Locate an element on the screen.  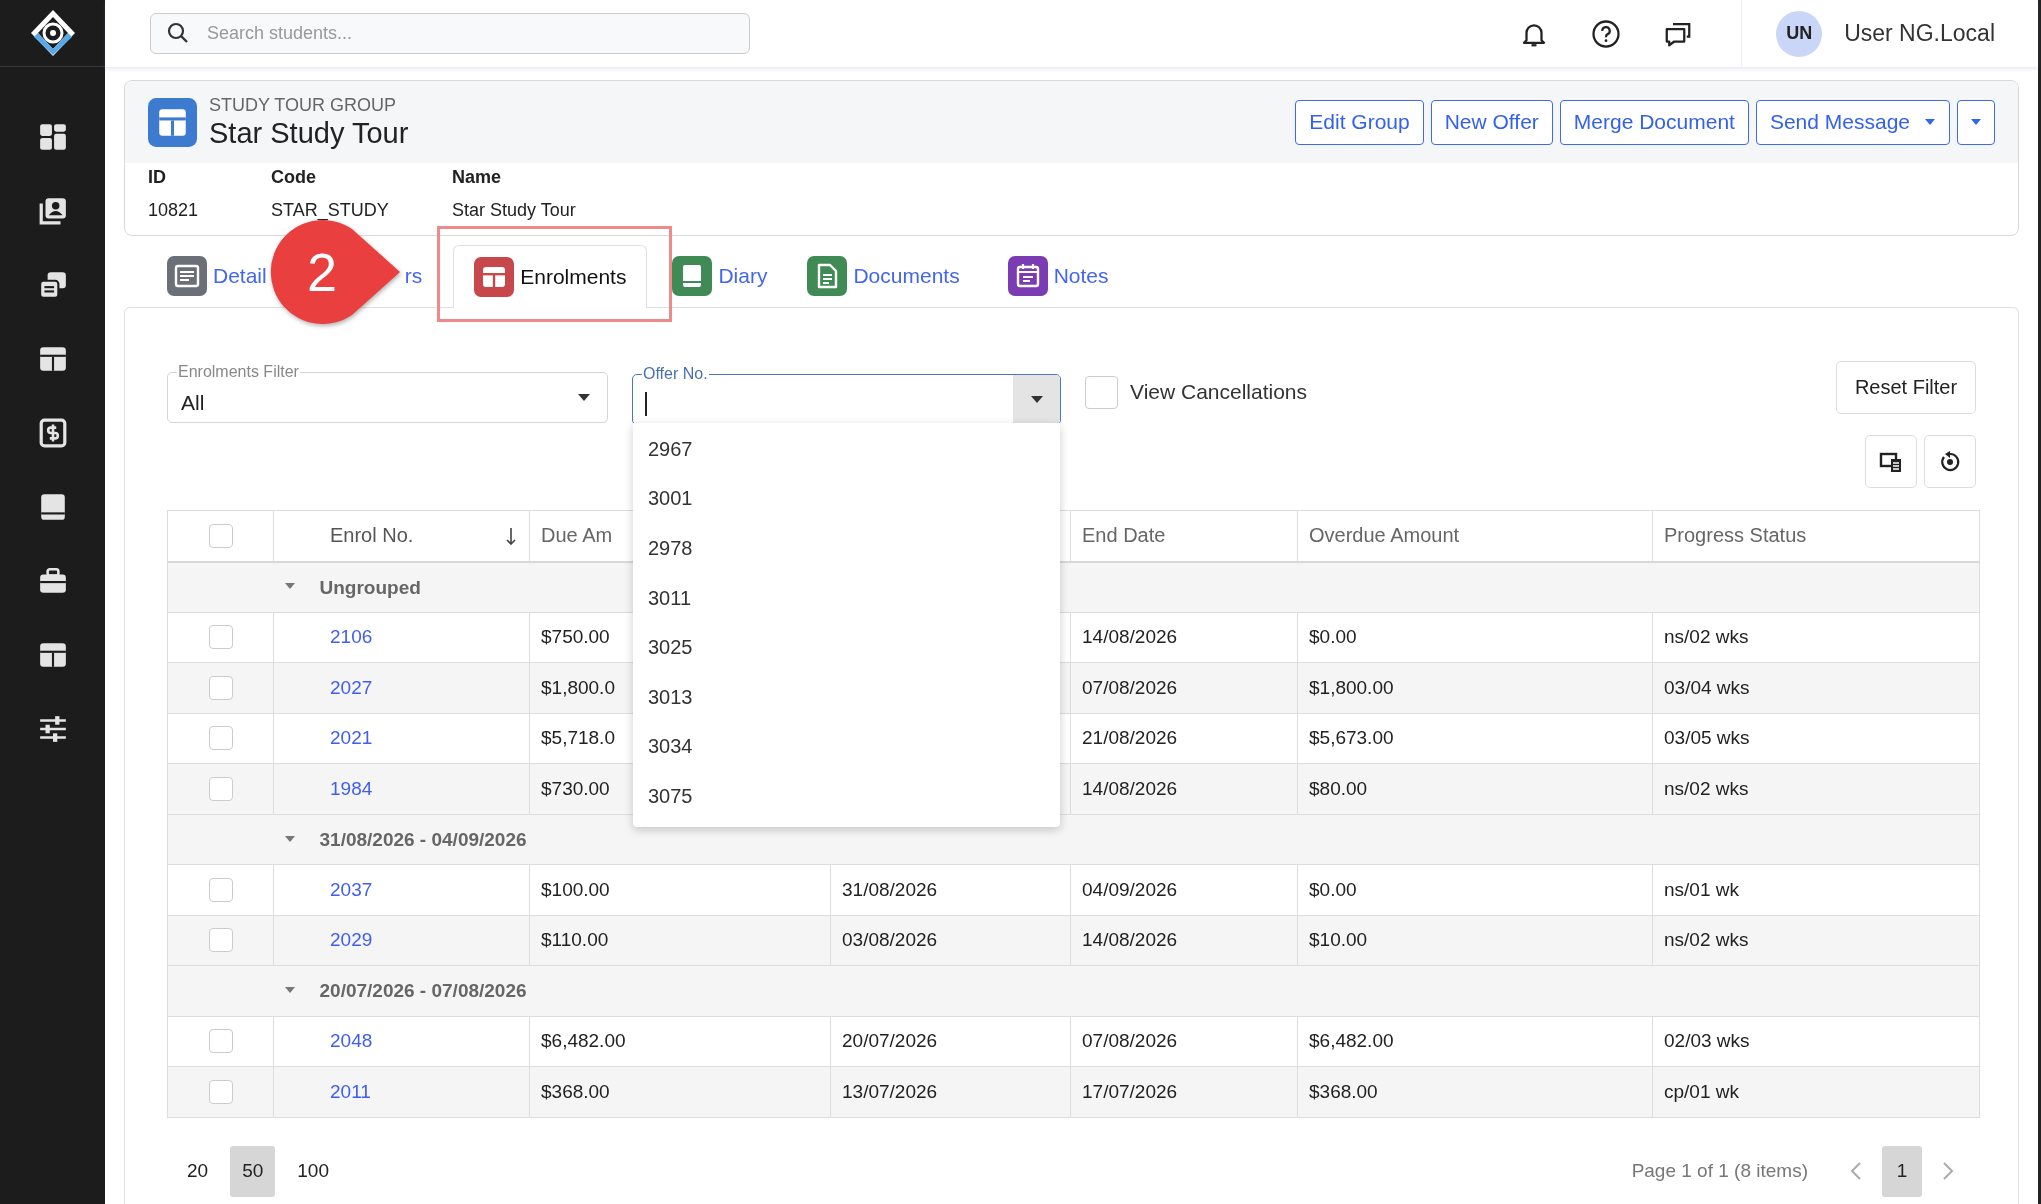
column-header: Overdue Amount is located at coordinates (1384, 535).